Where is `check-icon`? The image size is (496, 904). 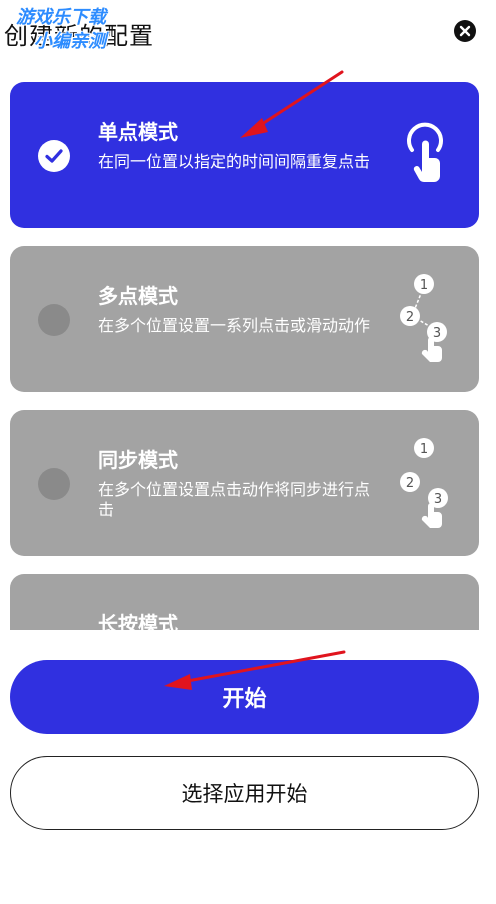
check-icon is located at coordinates (54, 156).